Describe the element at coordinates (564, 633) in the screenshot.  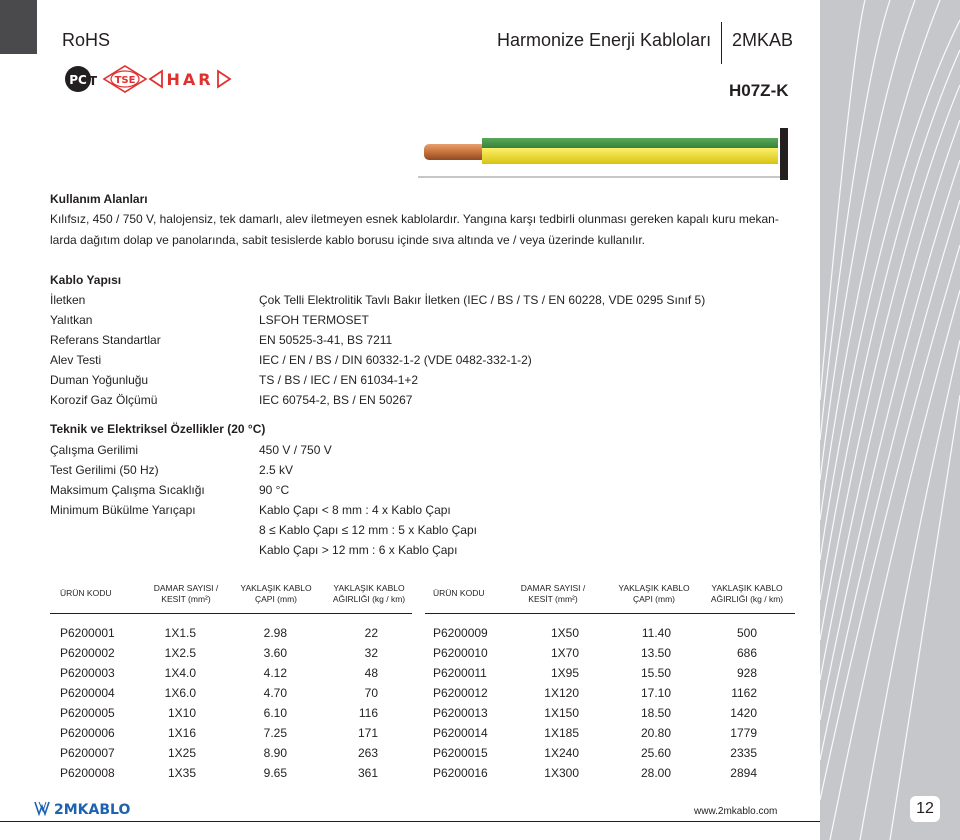
I see `table-cell-section: 1X50` at that location.